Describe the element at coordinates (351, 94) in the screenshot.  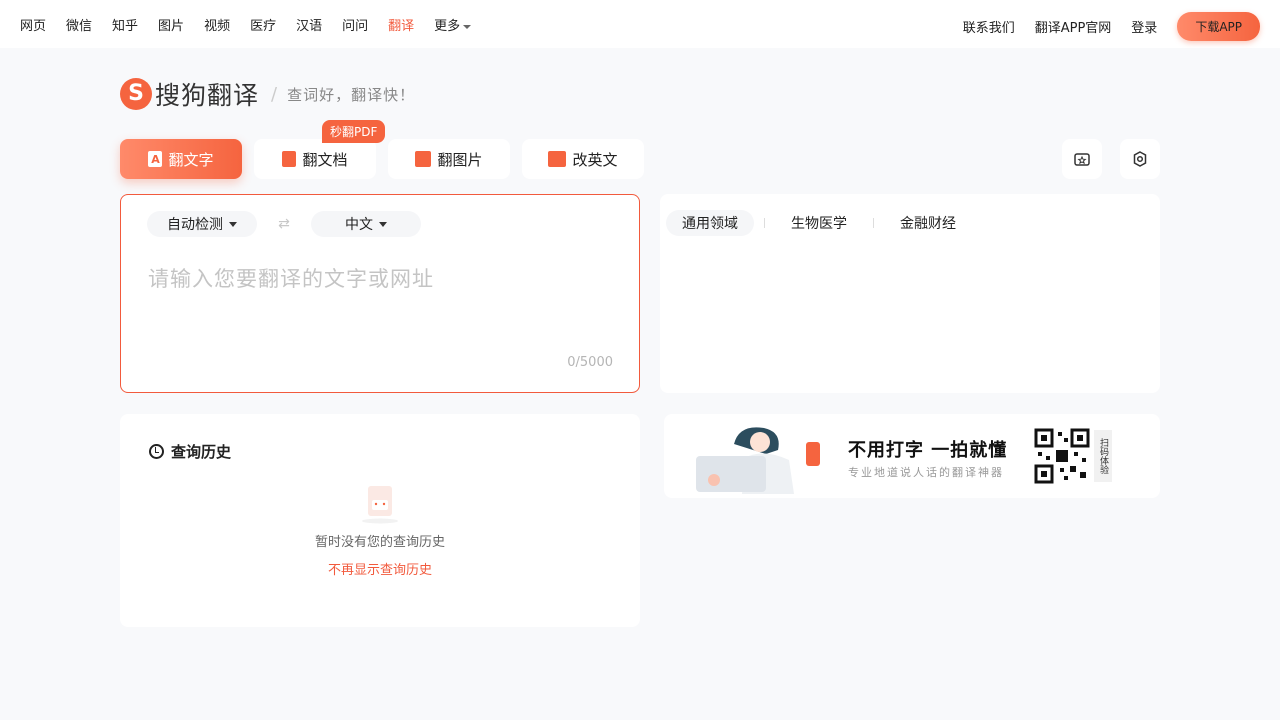
I see `logo-slogan: 查词好，翻译快！` at that location.